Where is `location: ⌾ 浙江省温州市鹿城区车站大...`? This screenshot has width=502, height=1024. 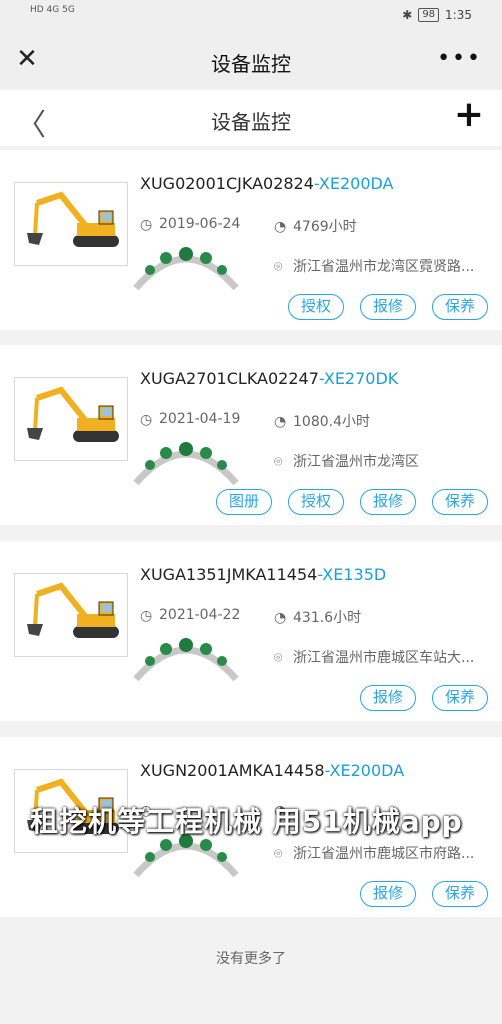
location: ⌾ 浙江省温州市鹿城区车站大... is located at coordinates (374, 658).